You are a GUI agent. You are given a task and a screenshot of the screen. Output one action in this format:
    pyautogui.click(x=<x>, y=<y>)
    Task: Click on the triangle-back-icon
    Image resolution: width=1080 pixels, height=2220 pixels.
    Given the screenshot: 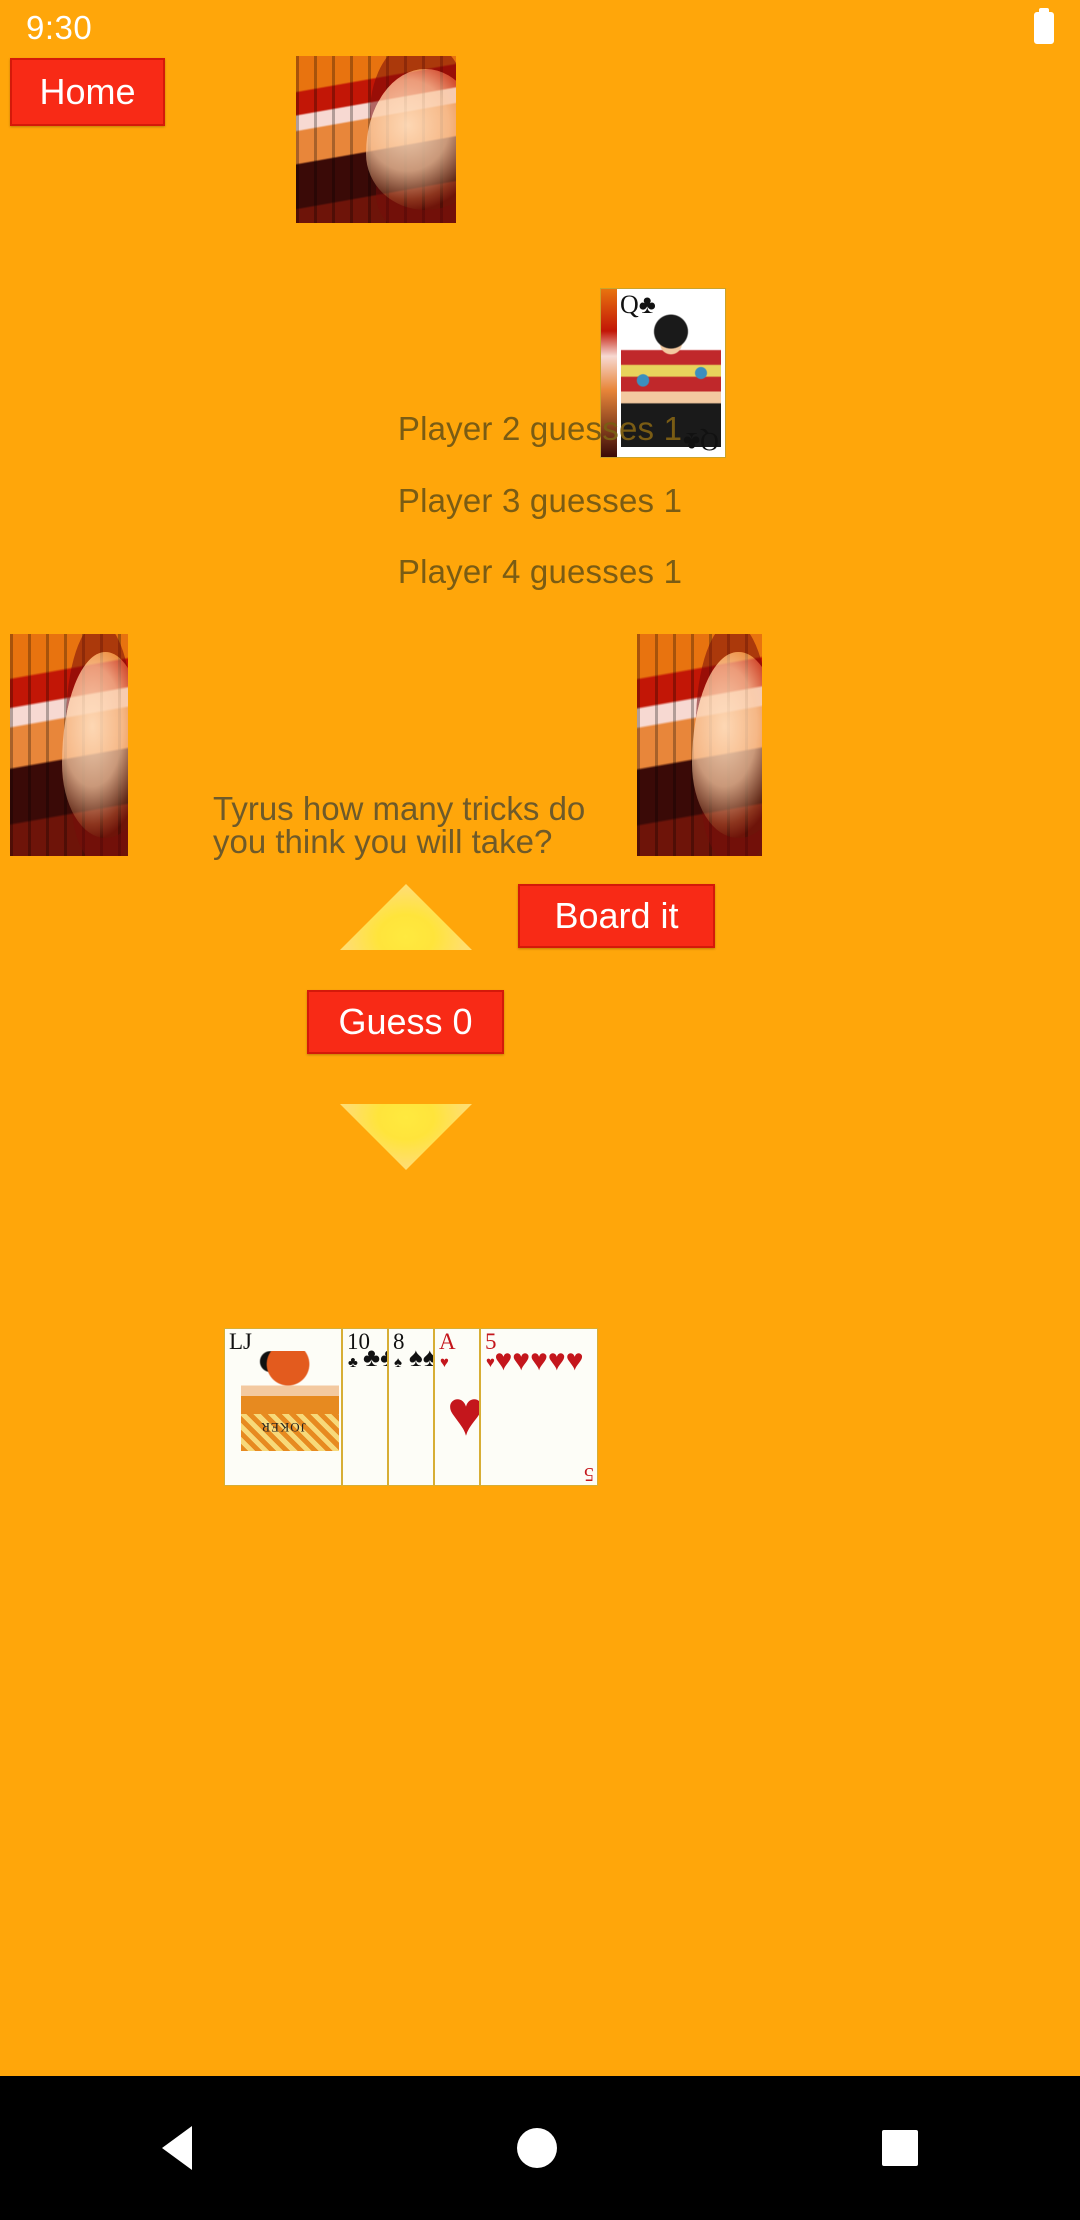 What is the action you would take?
    pyautogui.click(x=177, y=2148)
    